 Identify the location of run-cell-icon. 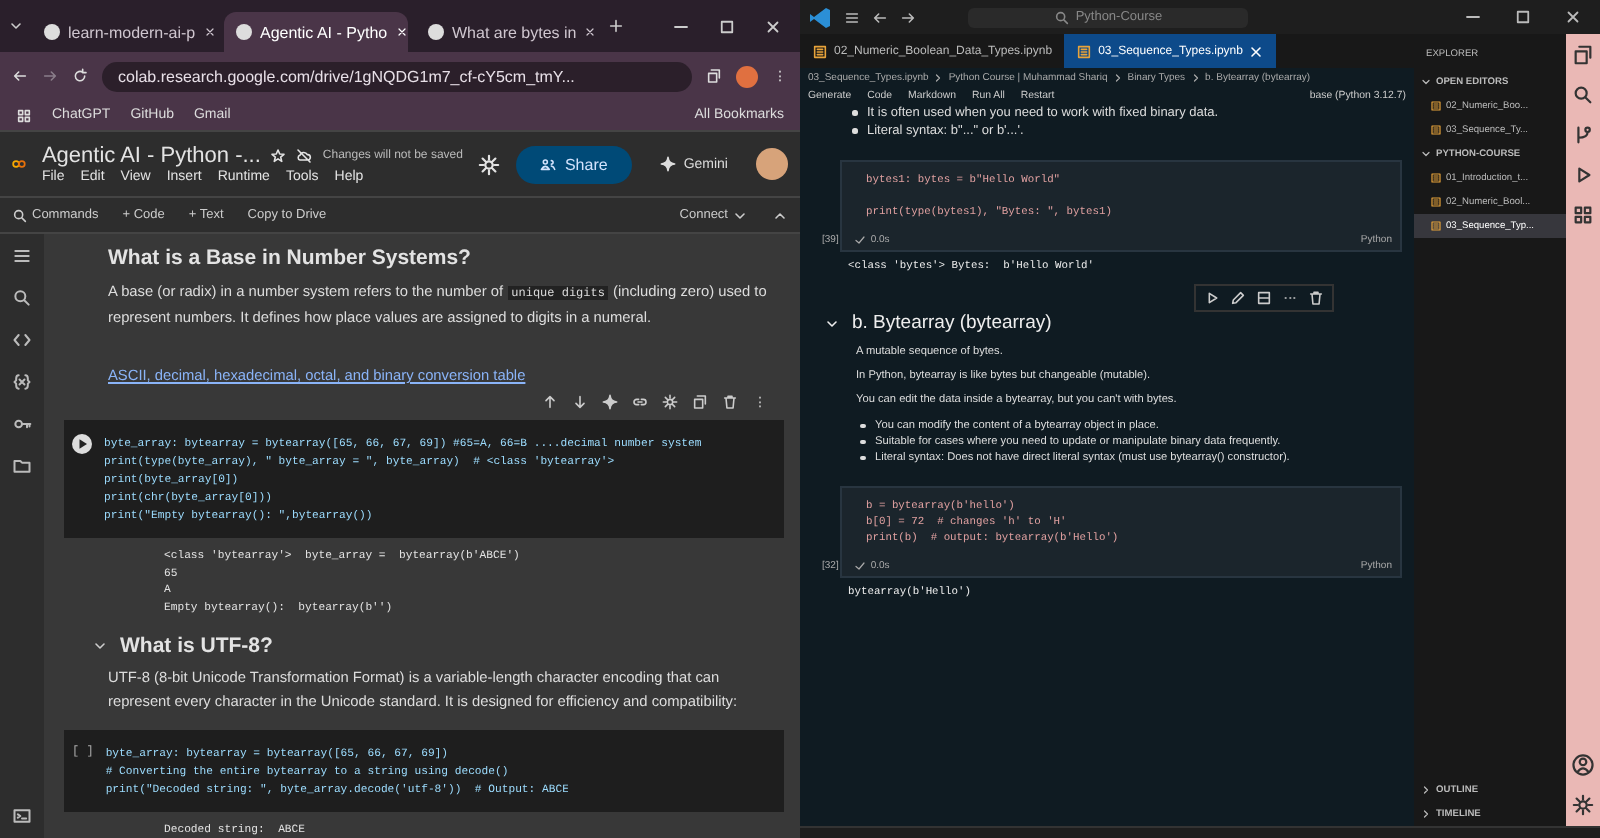
(82, 444).